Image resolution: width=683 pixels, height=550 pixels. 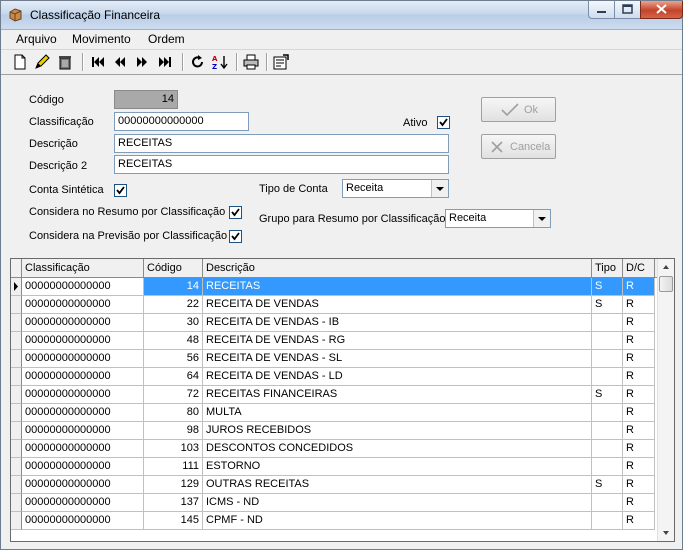 I want to click on table-row: 00000000000000 30 RECEITA DE VENDAS - IB R, so click(x=335, y=323).